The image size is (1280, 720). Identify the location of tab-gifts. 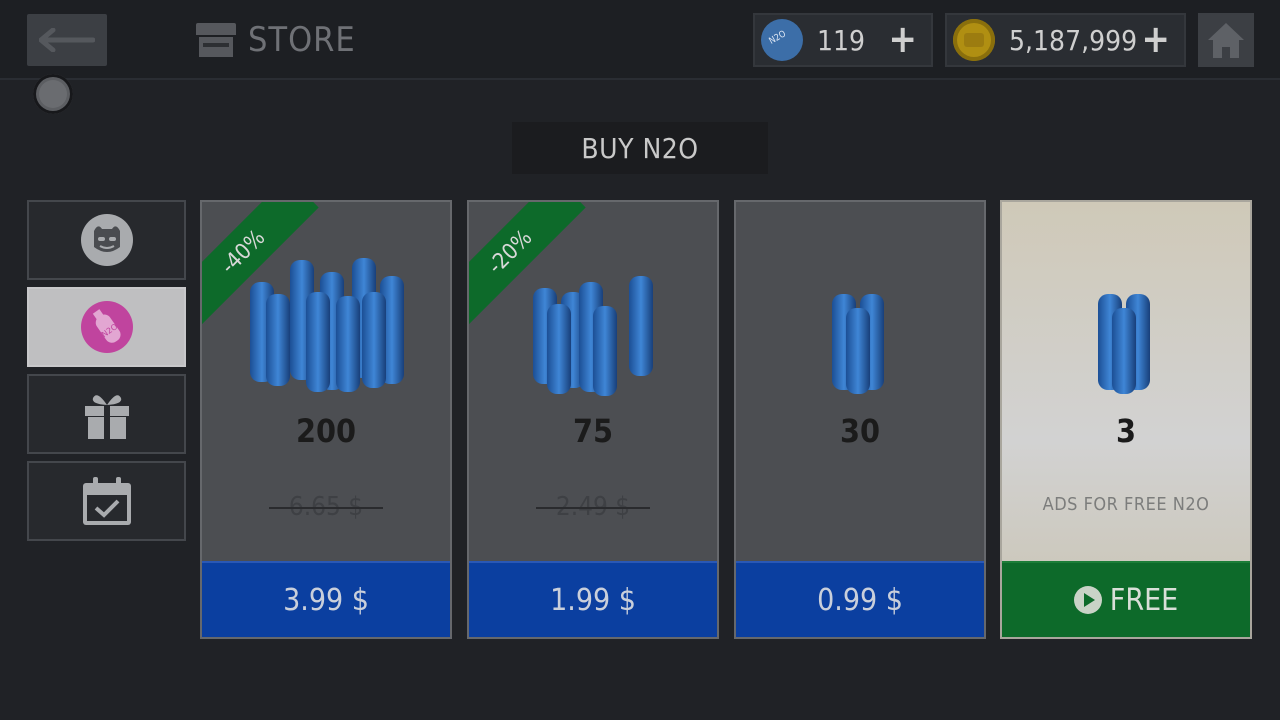
(106, 414).